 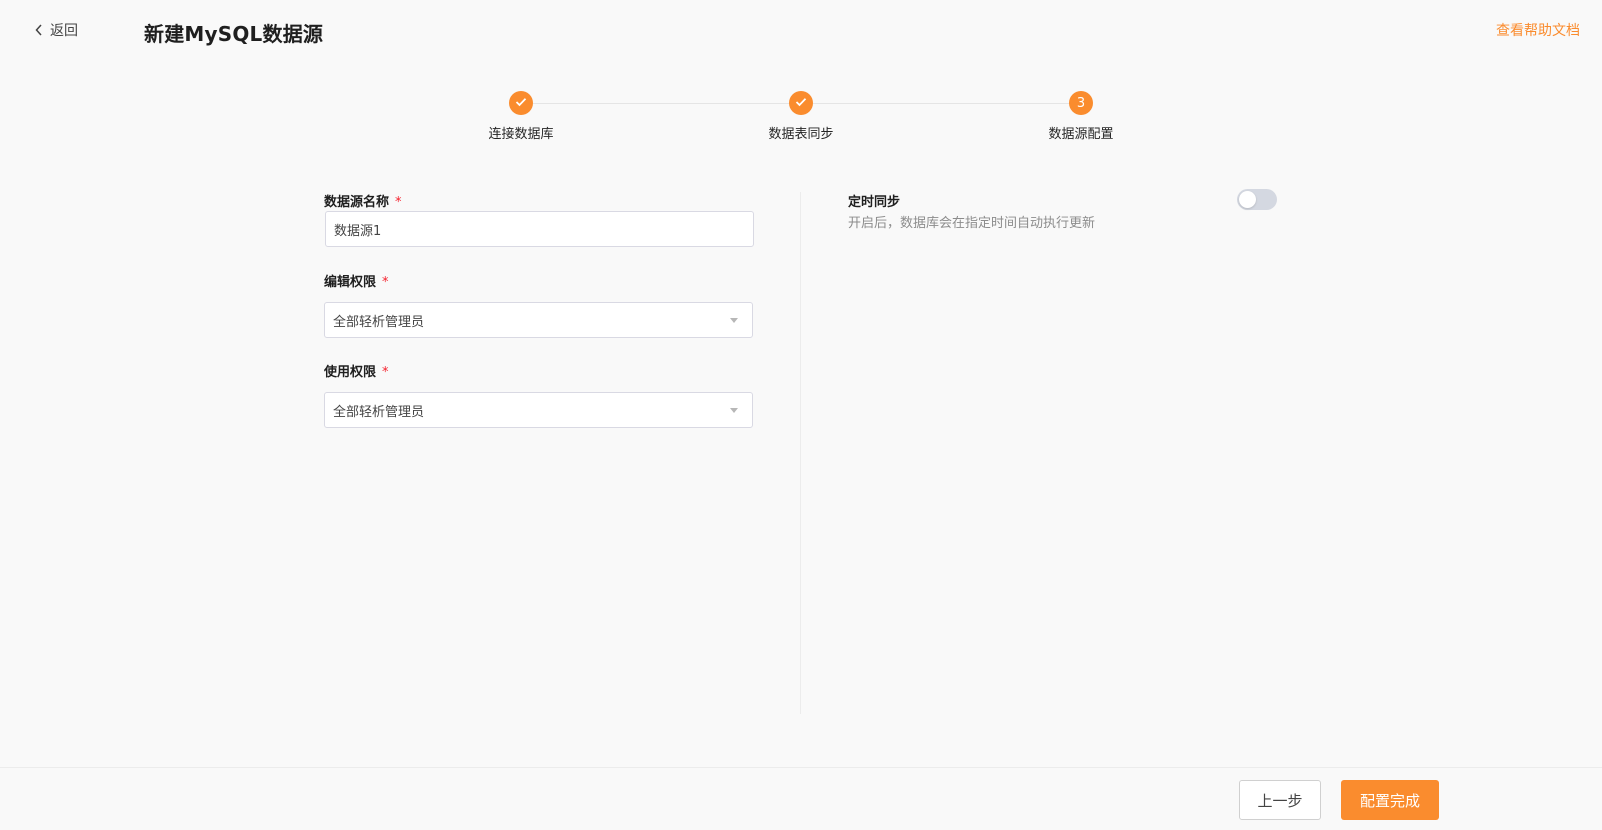 What do you see at coordinates (972, 223) in the screenshot?
I see `schedule-sync-description: 开启后，数据库会在指定时间自动执行更新` at bounding box center [972, 223].